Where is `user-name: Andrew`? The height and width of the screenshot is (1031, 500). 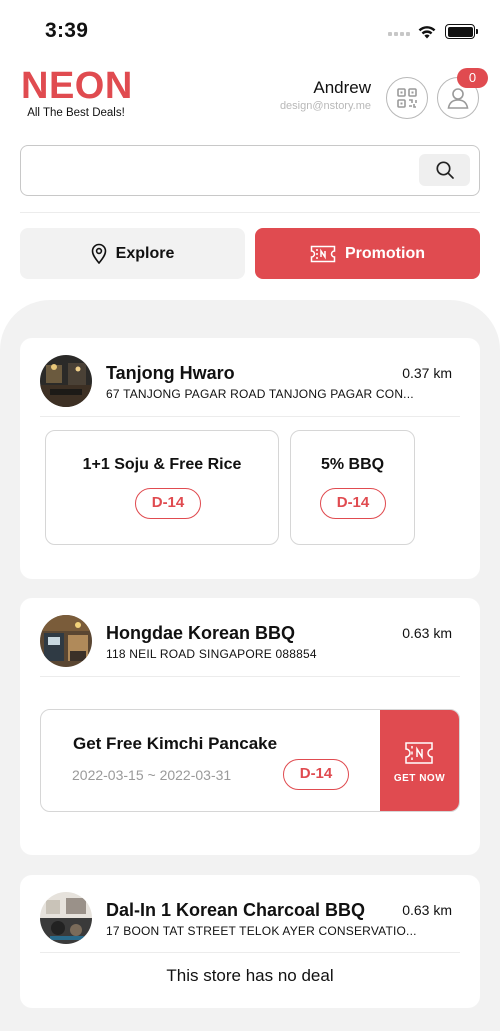
user-name: Andrew is located at coordinates (342, 87).